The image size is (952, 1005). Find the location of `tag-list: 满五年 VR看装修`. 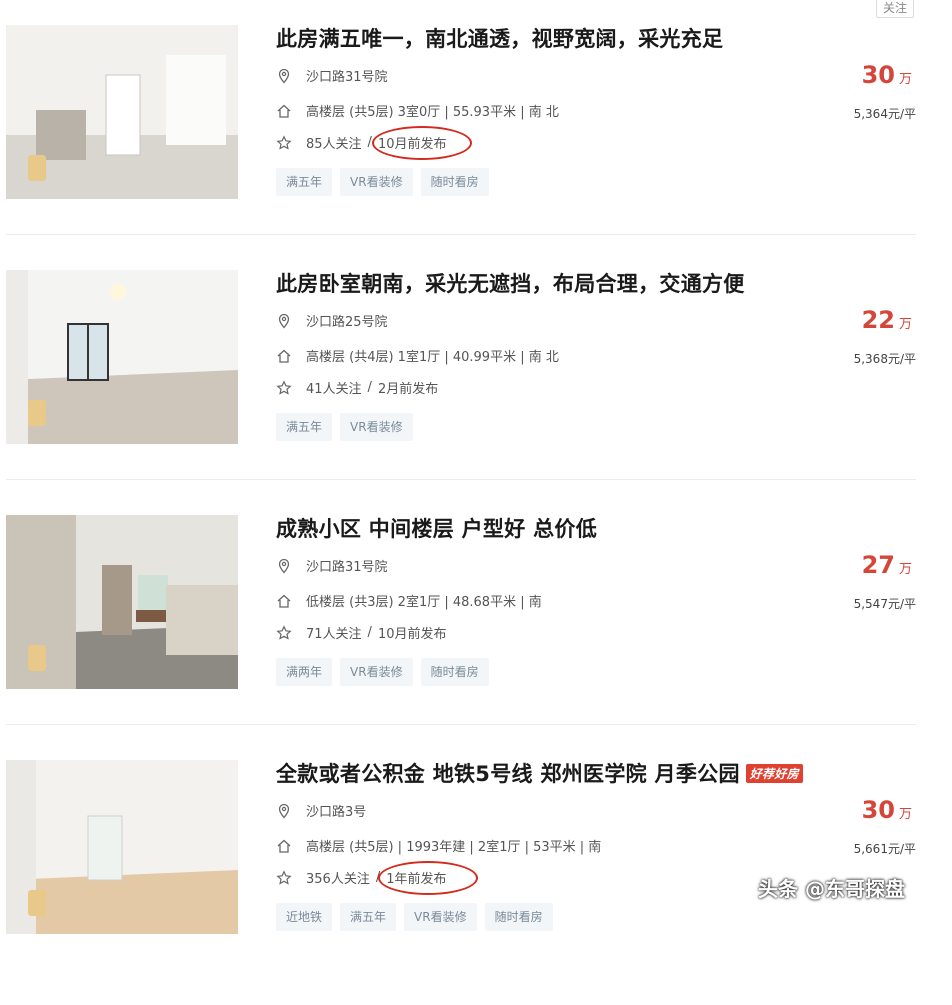

tag-list: 满五年 VR看装修 is located at coordinates (344, 427).